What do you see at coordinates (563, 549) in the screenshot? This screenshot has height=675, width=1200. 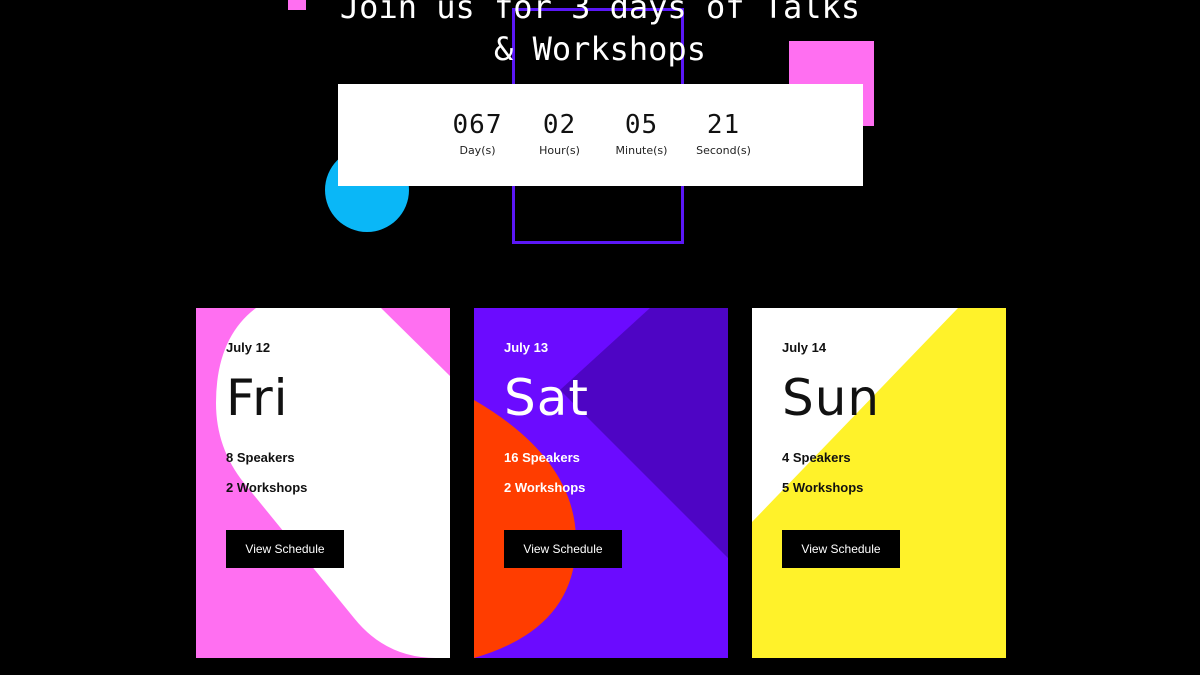 I see `view-schedule-button-saturday: View Schedule` at bounding box center [563, 549].